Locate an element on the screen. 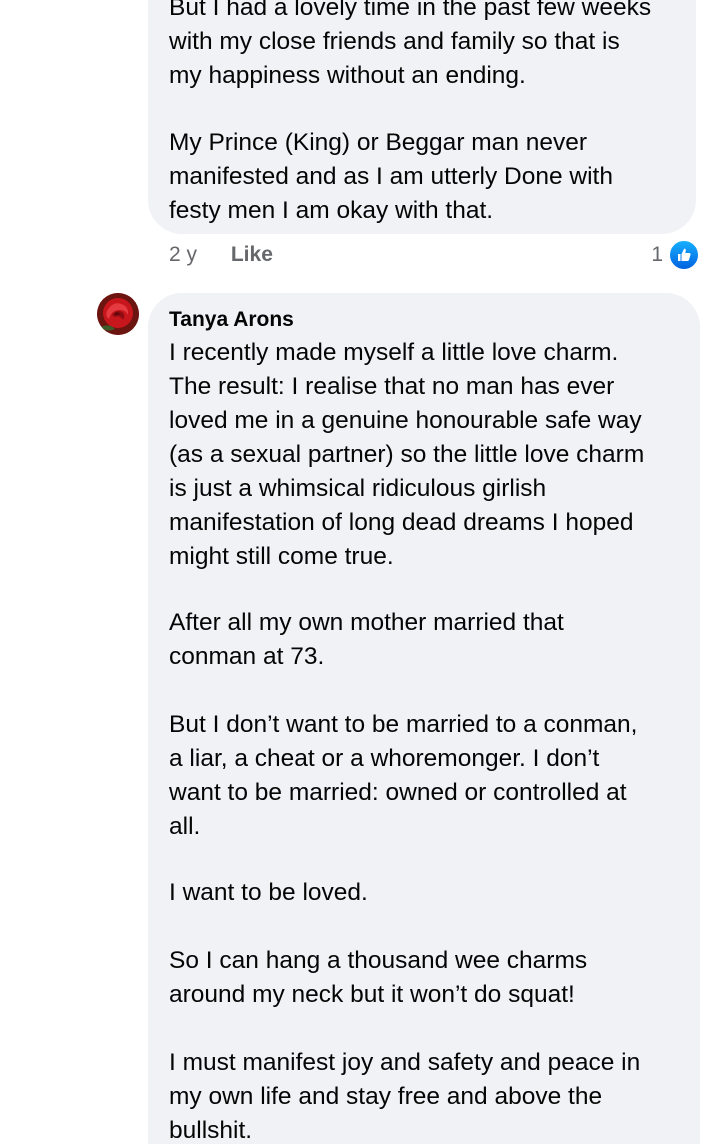 The width and height of the screenshot is (720, 1144). comment-timestamp: 2 y is located at coordinates (183, 254).